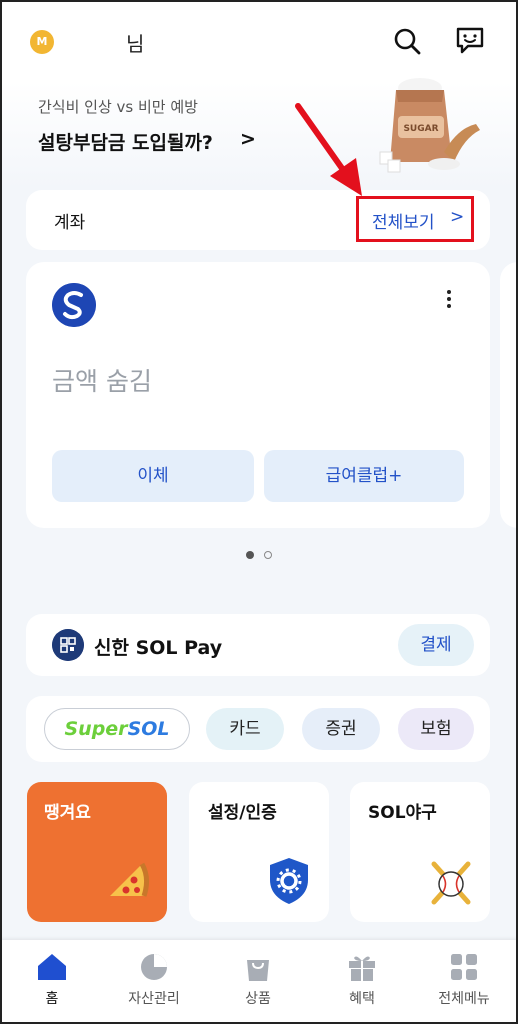 This screenshot has width=518, height=1024. I want to click on shinhan-logo-icon, so click(74, 305).